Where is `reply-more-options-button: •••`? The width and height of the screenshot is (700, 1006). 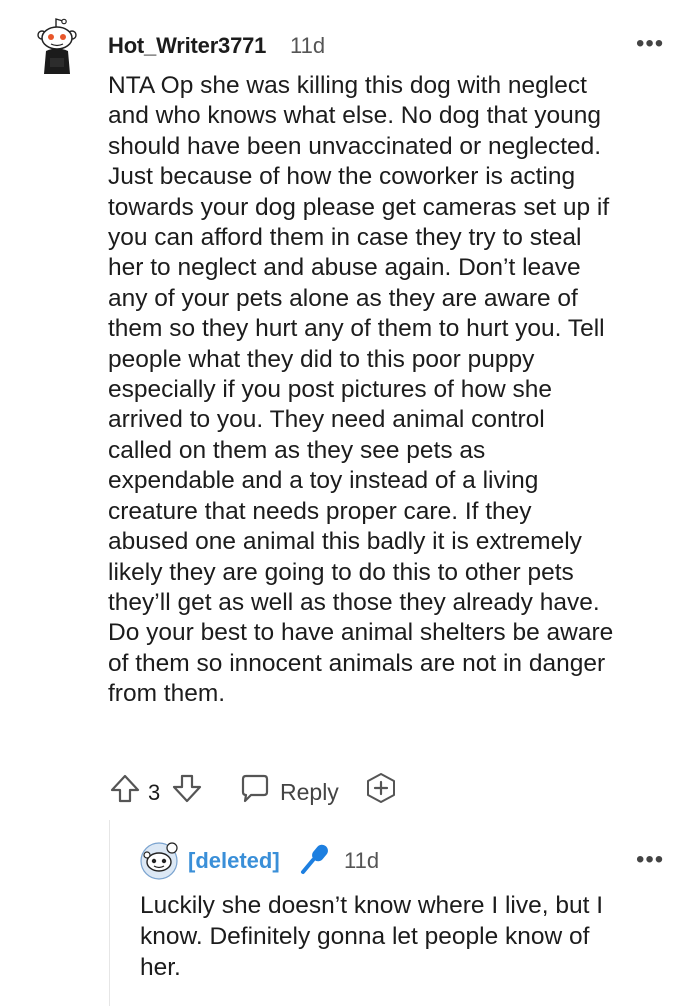
reply-more-options-button: ••• is located at coordinates (650, 860).